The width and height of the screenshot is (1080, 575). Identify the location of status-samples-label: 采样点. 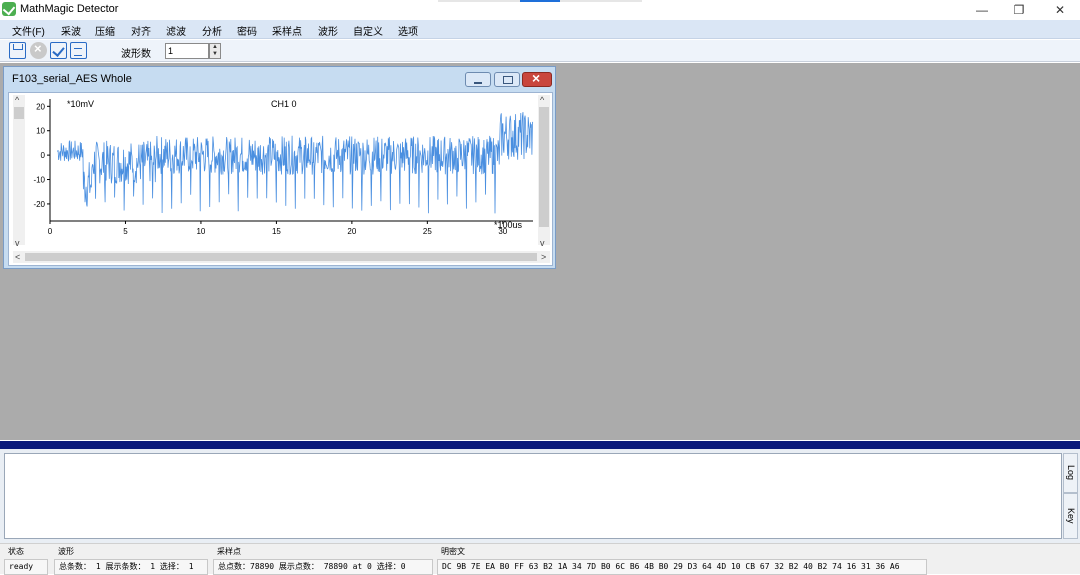
(229, 551).